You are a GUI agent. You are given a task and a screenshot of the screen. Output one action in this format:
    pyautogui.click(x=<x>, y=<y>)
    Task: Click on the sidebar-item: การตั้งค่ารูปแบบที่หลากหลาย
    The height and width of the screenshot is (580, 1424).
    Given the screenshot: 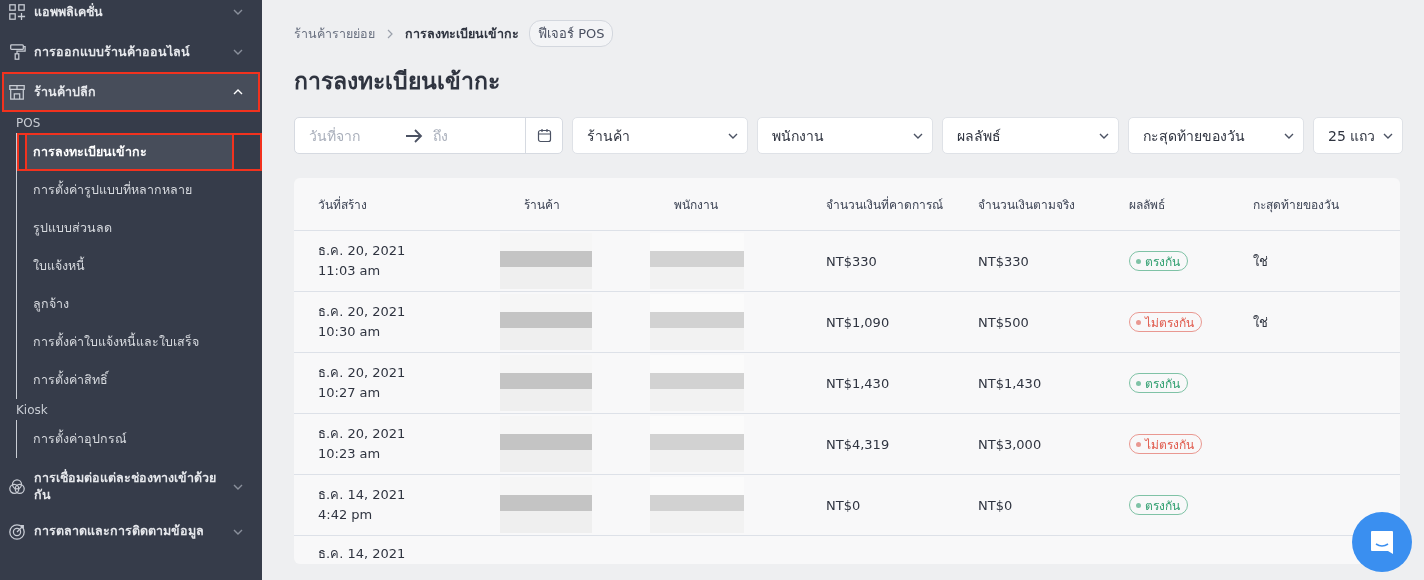 What is the action you would take?
    pyautogui.click(x=131, y=190)
    